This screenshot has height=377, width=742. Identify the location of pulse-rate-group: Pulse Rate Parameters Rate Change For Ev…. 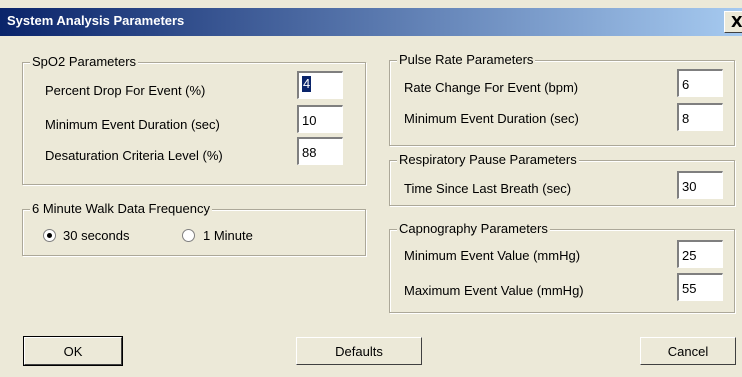
(562, 99).